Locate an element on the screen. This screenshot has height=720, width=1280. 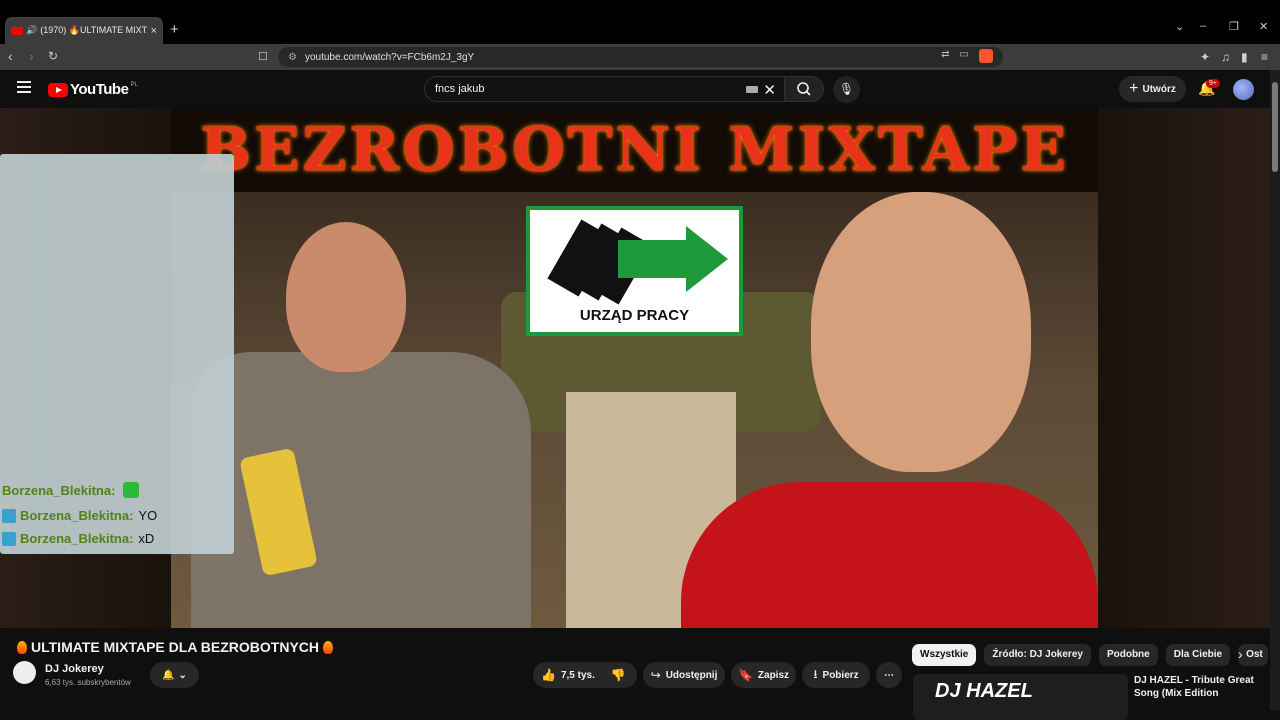
browser-tab: 🔊 (1970) 🔥ULTIMATE MIXTAPE × is located at coordinates (84, 30).